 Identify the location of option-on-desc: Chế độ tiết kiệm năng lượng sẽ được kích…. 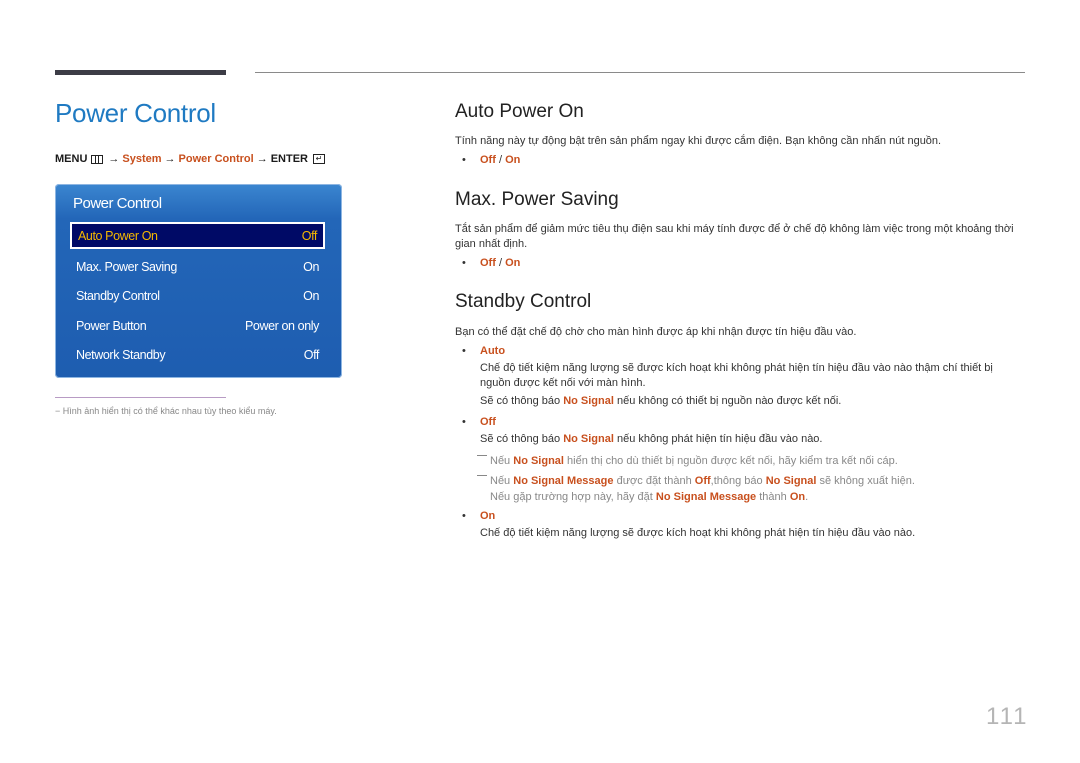
(698, 533).